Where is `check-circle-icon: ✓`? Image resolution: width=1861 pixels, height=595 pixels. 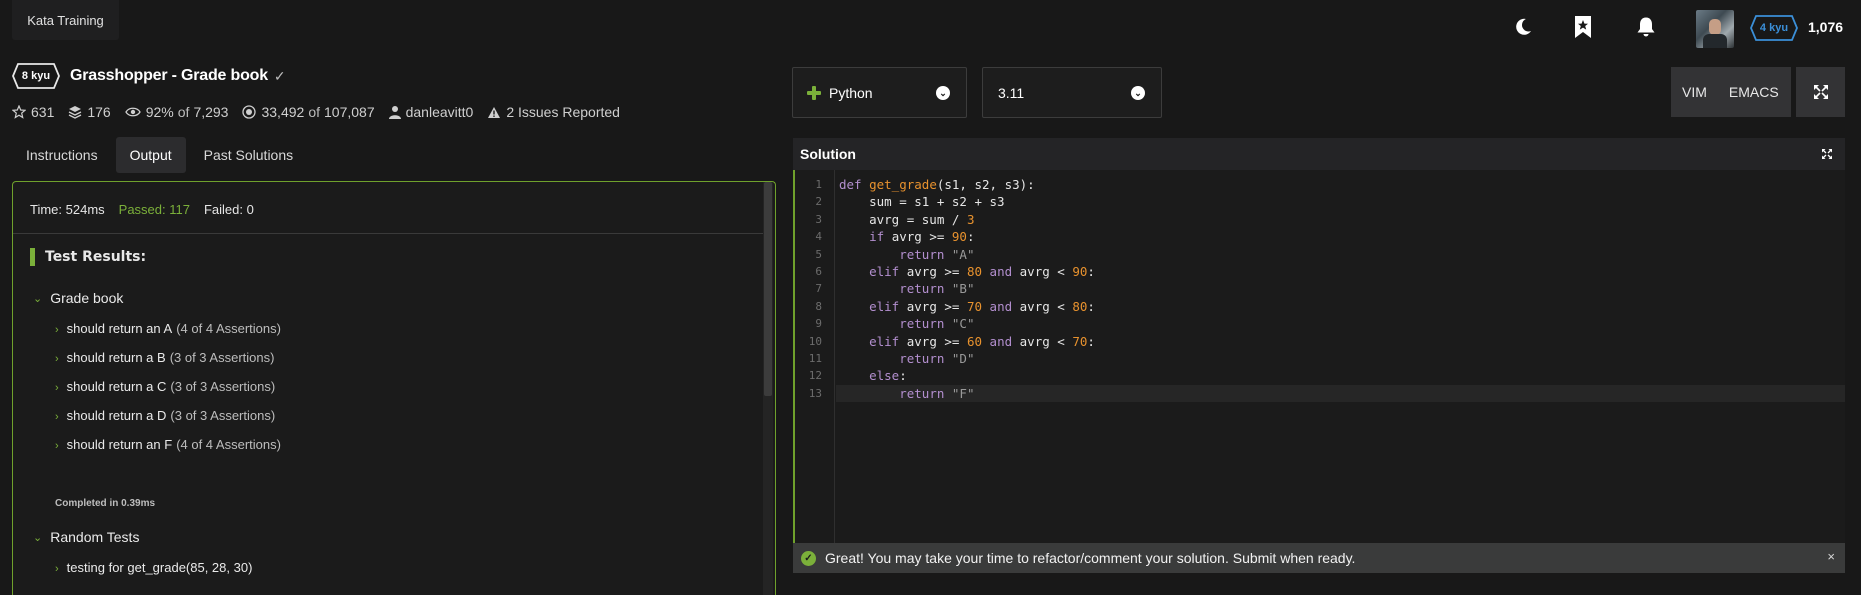
check-circle-icon: ✓ is located at coordinates (808, 558).